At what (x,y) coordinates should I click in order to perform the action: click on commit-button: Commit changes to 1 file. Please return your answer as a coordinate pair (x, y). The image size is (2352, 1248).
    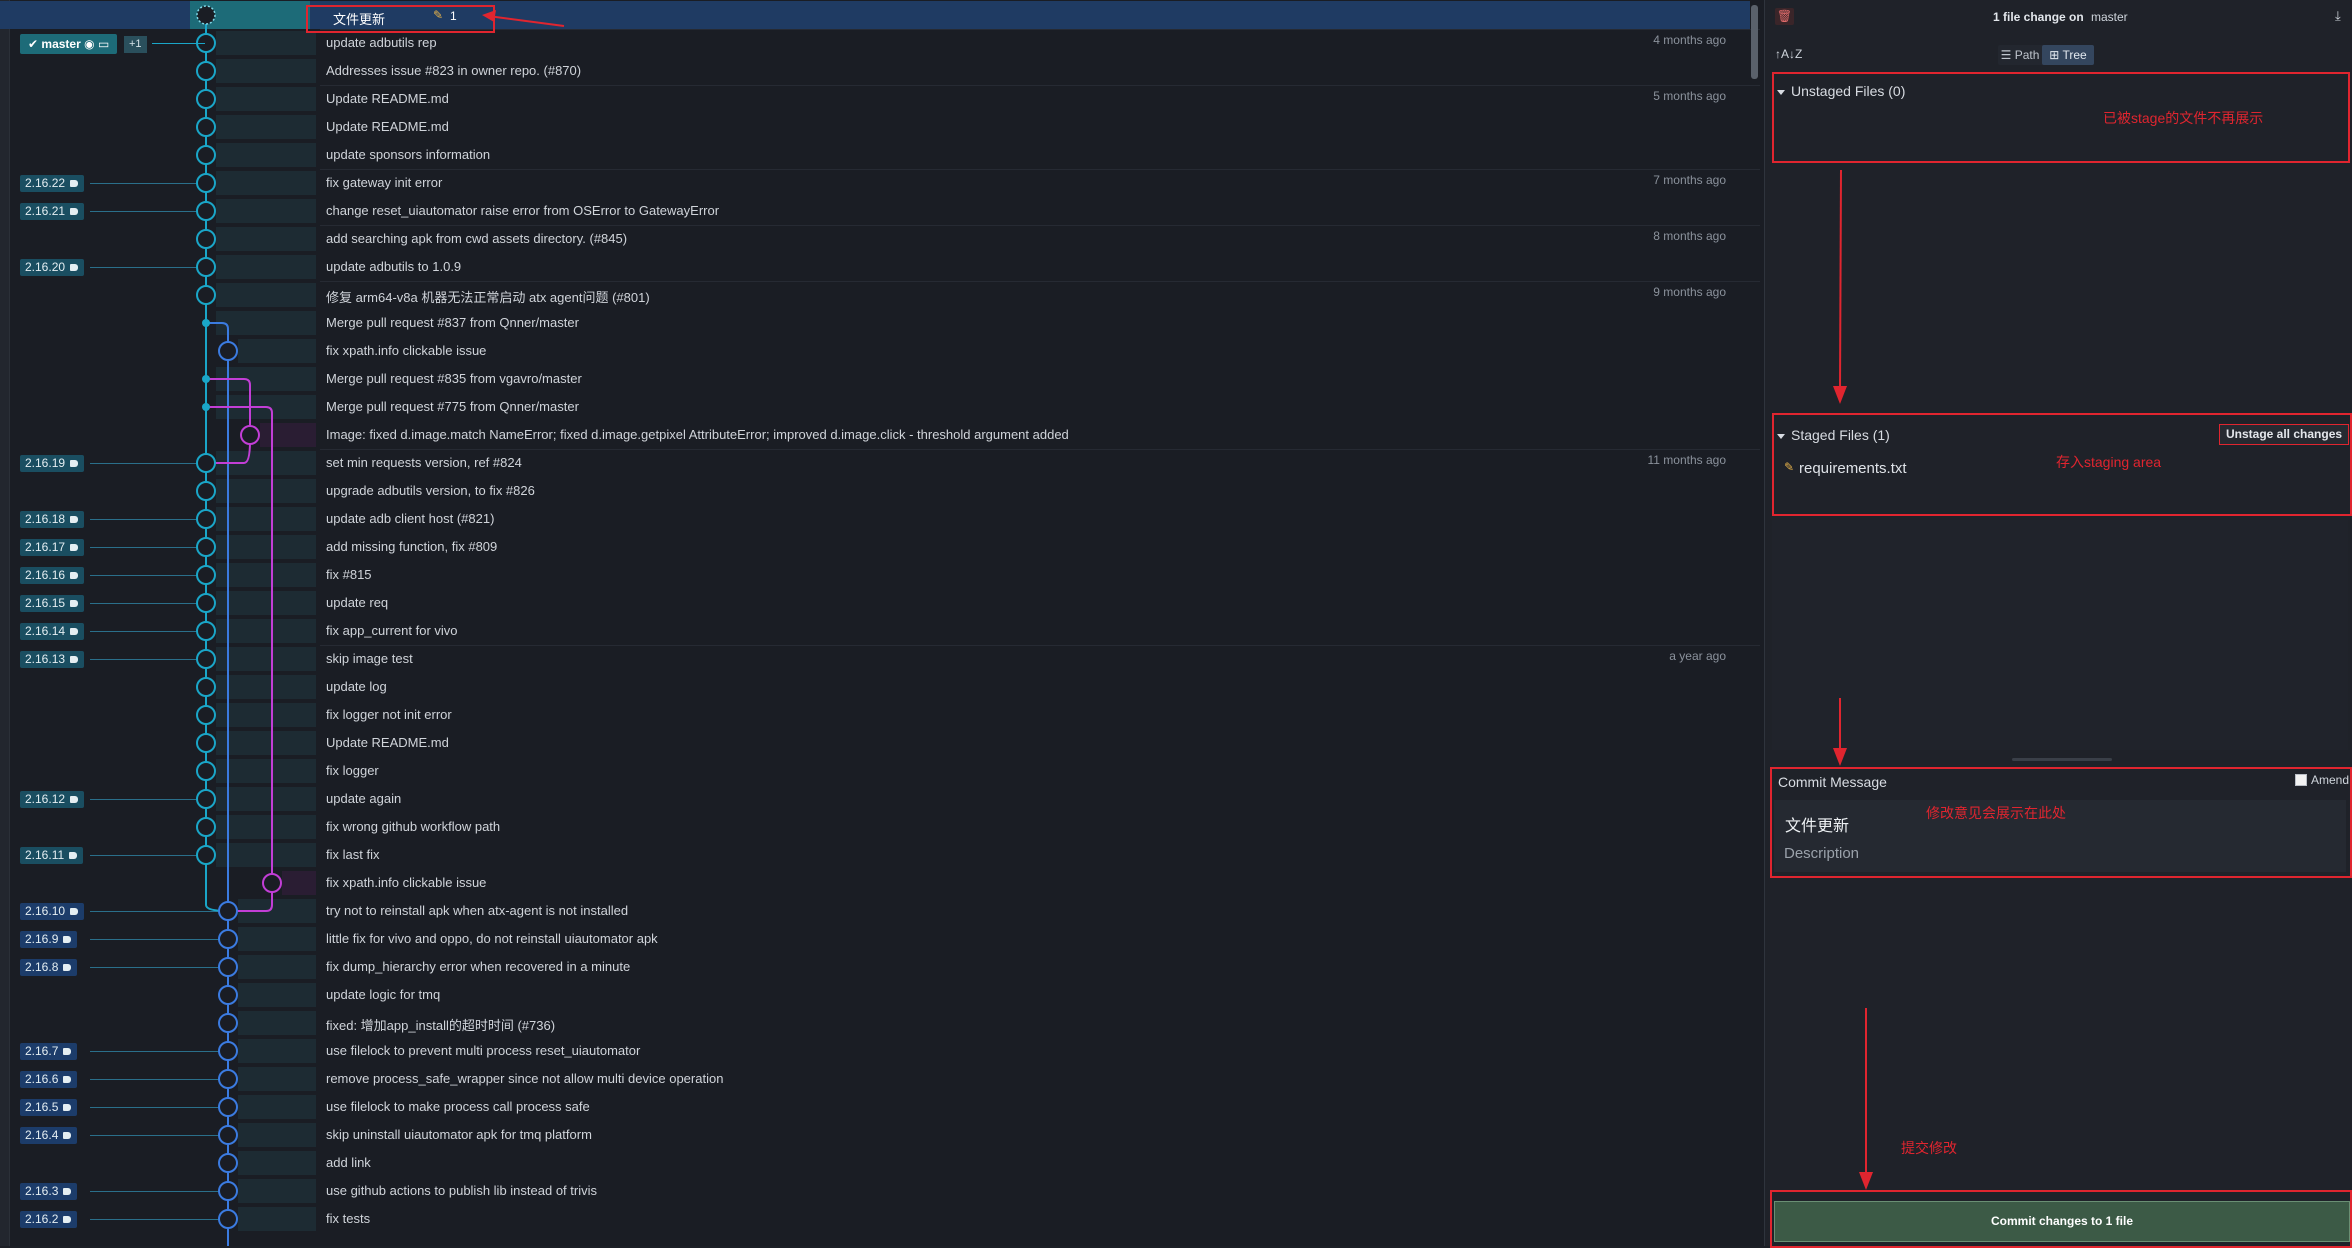
    Looking at the image, I should click on (2062, 1221).